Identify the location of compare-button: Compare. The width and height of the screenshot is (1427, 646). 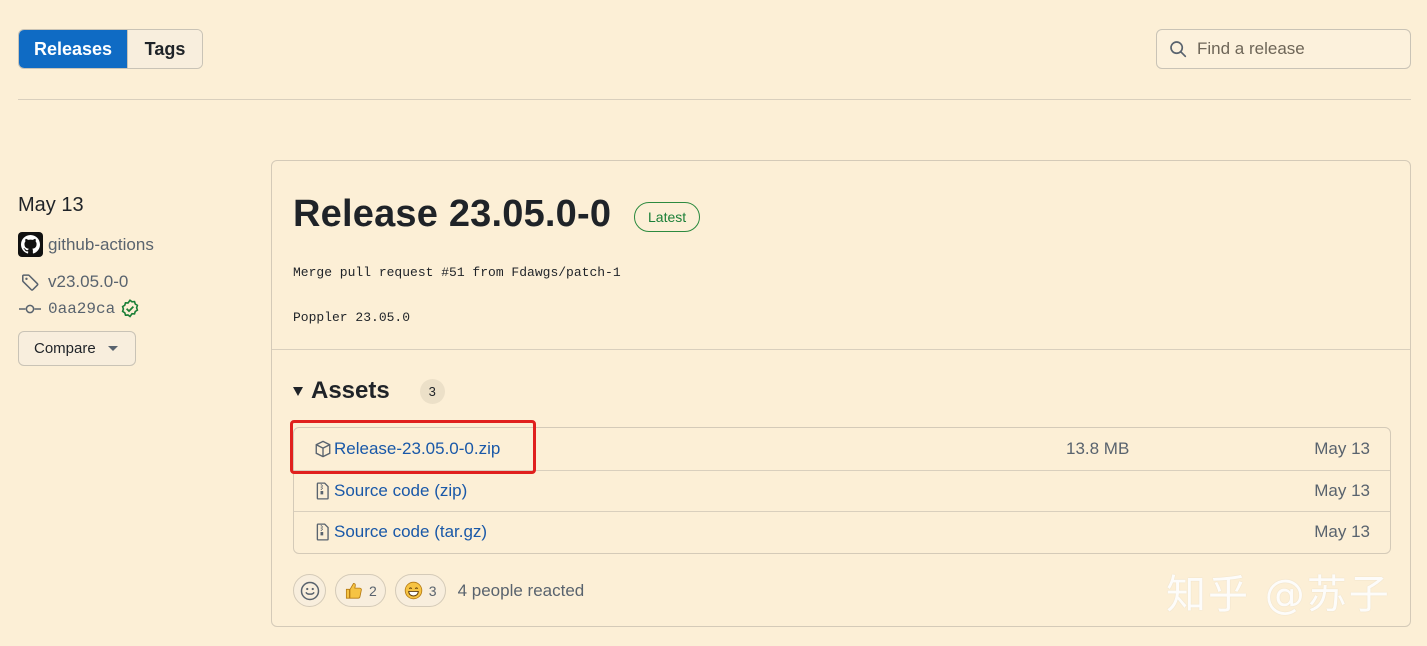
(77, 348).